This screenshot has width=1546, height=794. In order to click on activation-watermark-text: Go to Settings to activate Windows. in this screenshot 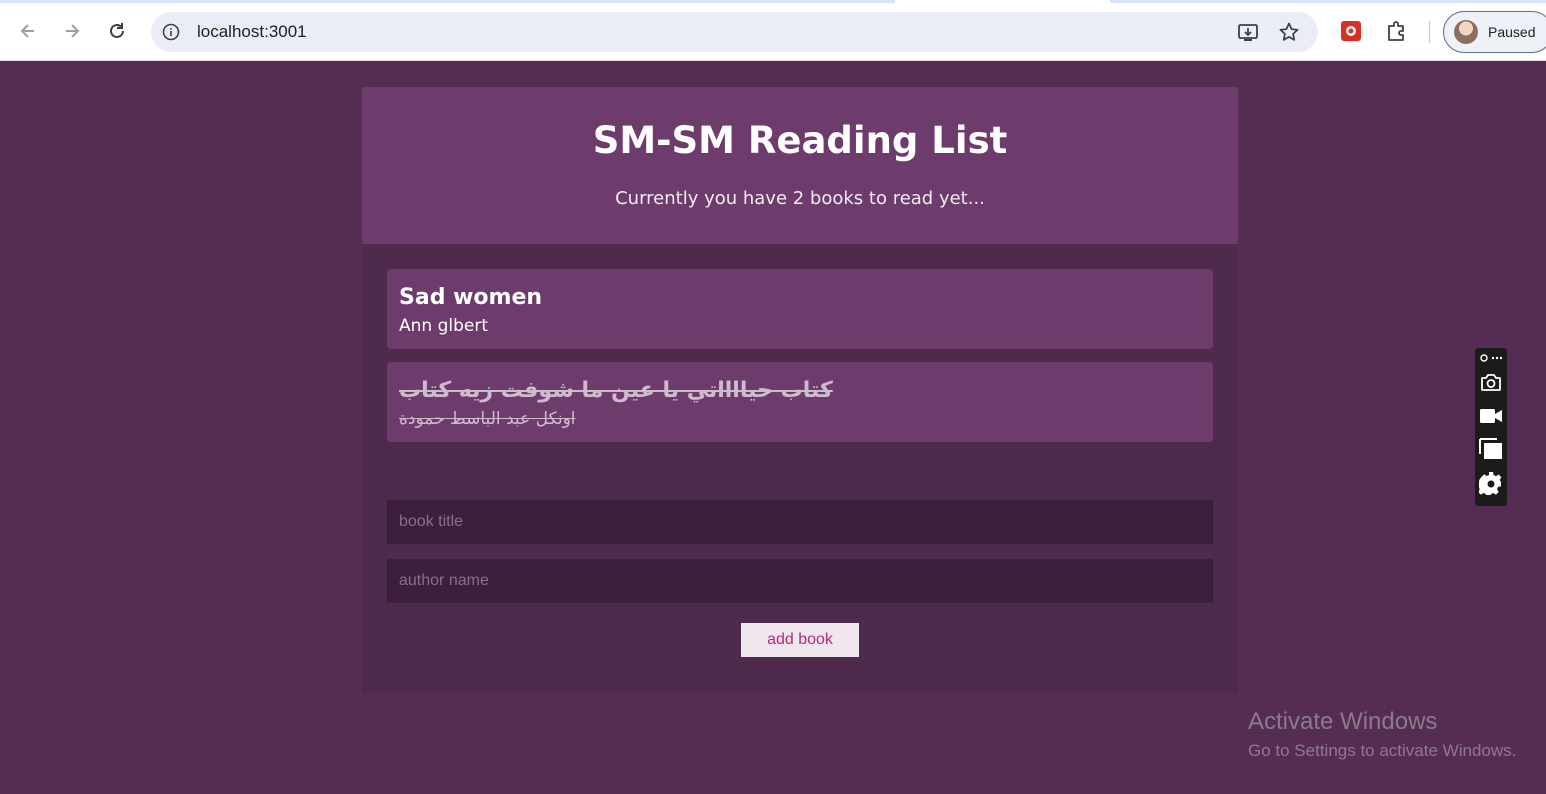, I will do `click(1382, 750)`.